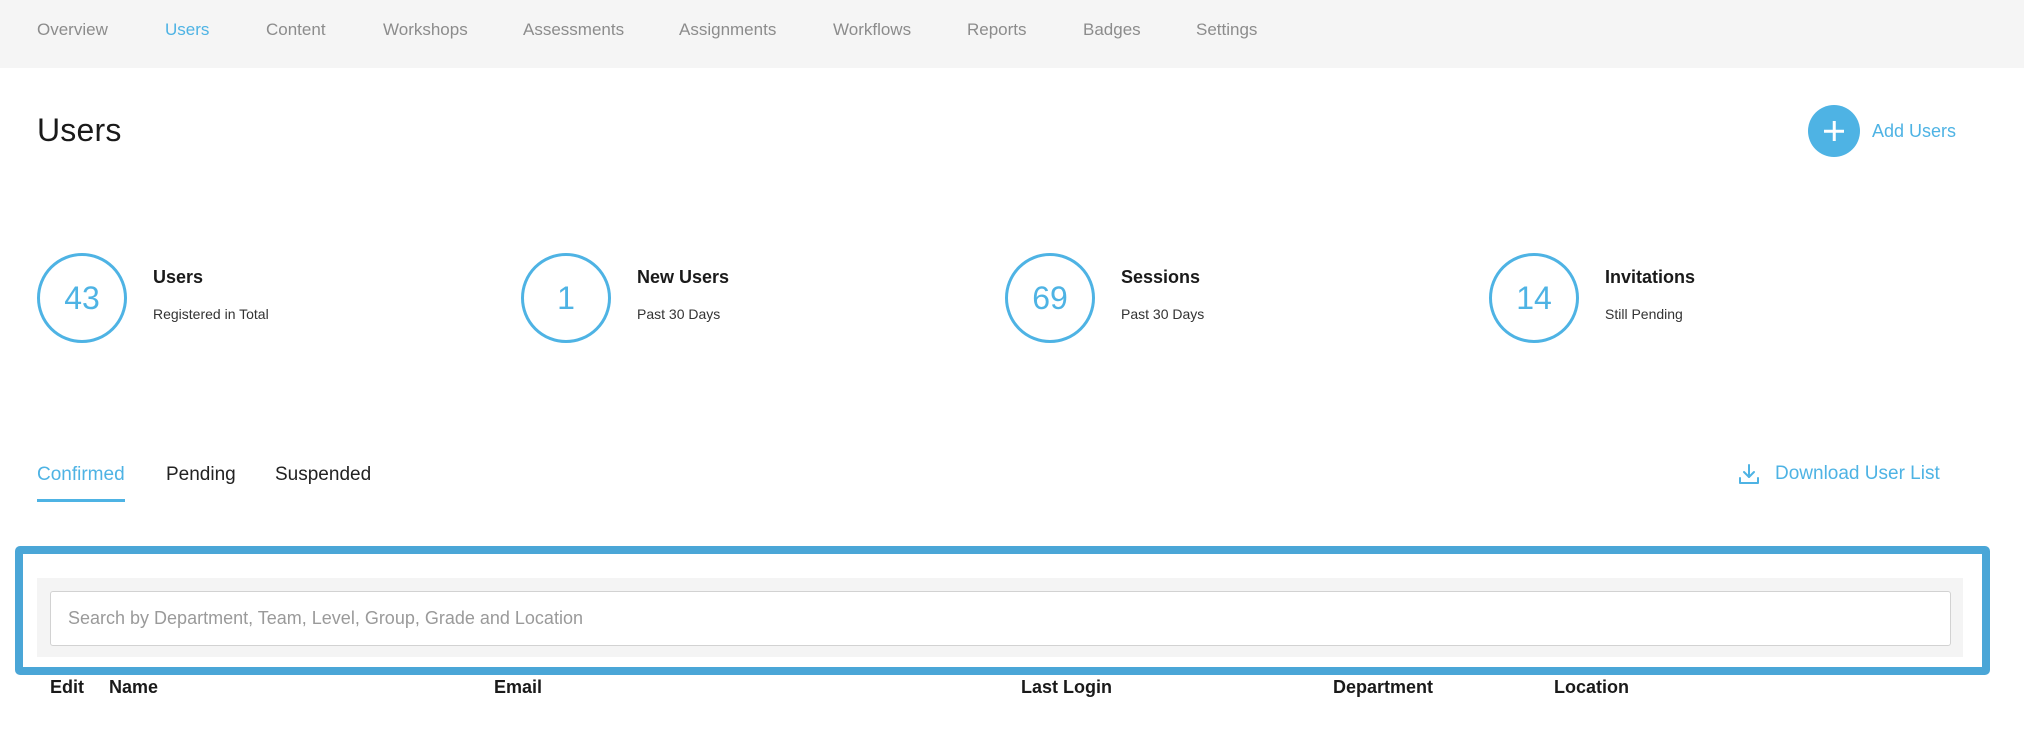  Describe the element at coordinates (187, 30) in the screenshot. I see `nav-item-users: Users` at that location.